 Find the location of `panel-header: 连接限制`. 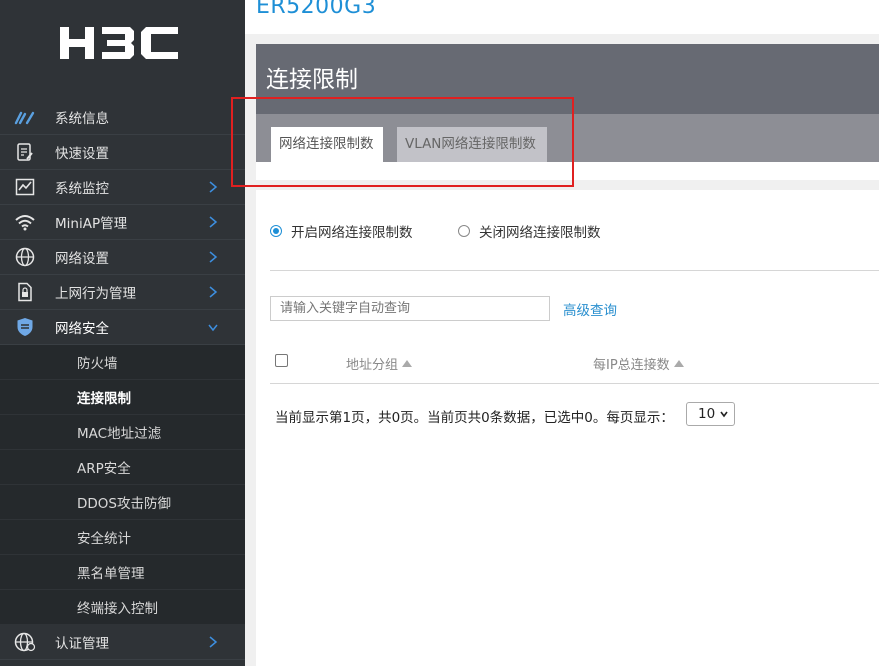

panel-header: 连接限制 is located at coordinates (567, 79).